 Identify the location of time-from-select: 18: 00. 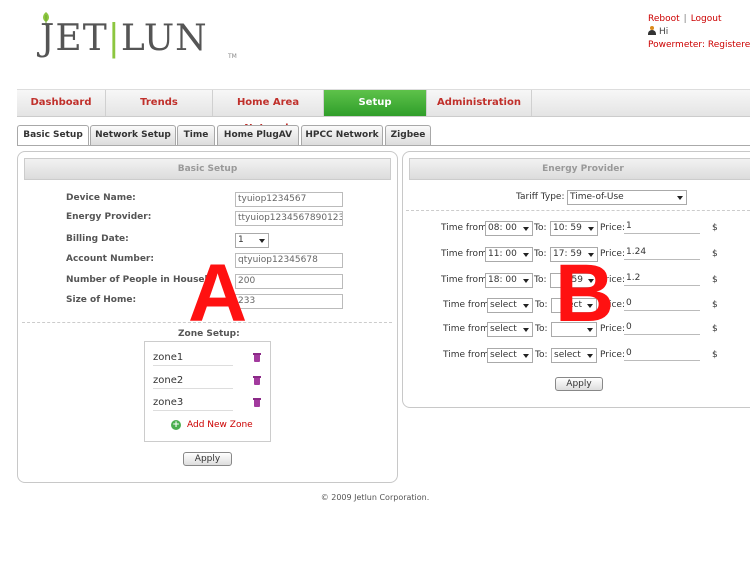
(509, 280).